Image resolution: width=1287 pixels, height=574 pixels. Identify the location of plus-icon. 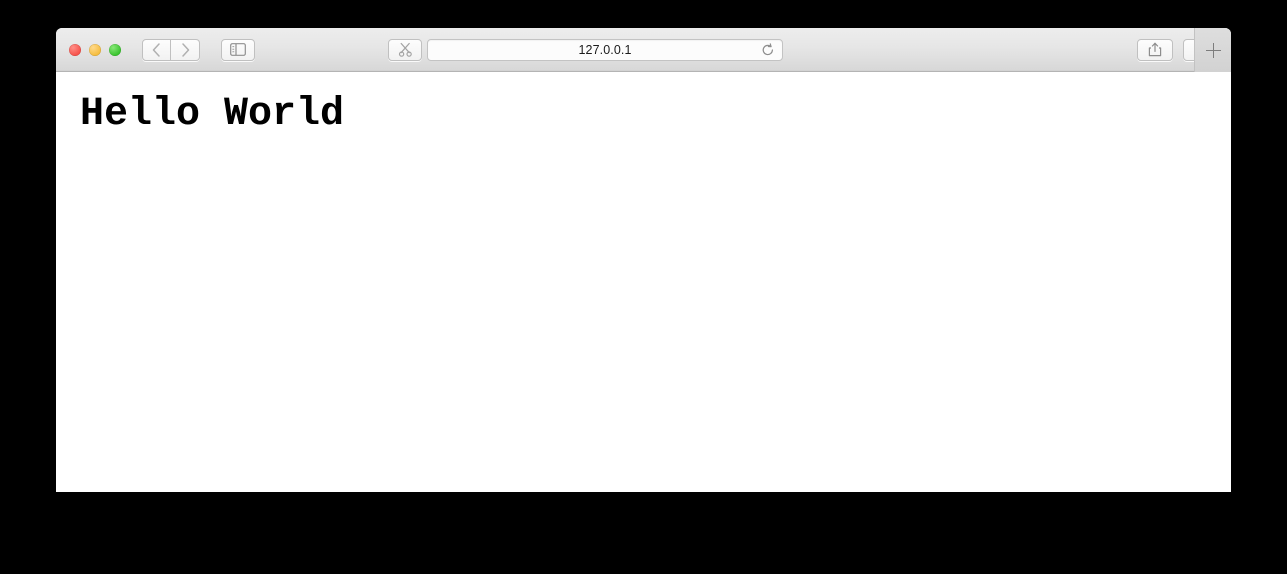
(1213, 50).